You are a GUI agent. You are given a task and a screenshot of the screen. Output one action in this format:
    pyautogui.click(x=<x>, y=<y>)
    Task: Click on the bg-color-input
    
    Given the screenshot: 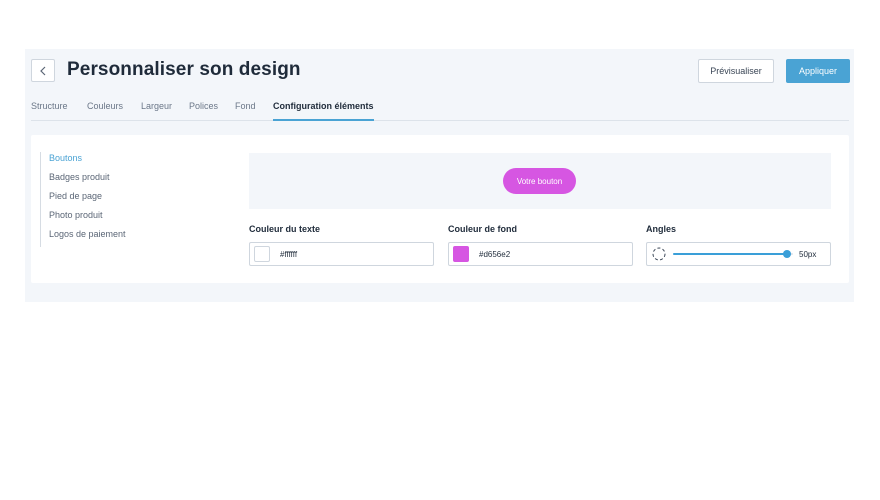 What is the action you would take?
    pyautogui.click(x=549, y=254)
    